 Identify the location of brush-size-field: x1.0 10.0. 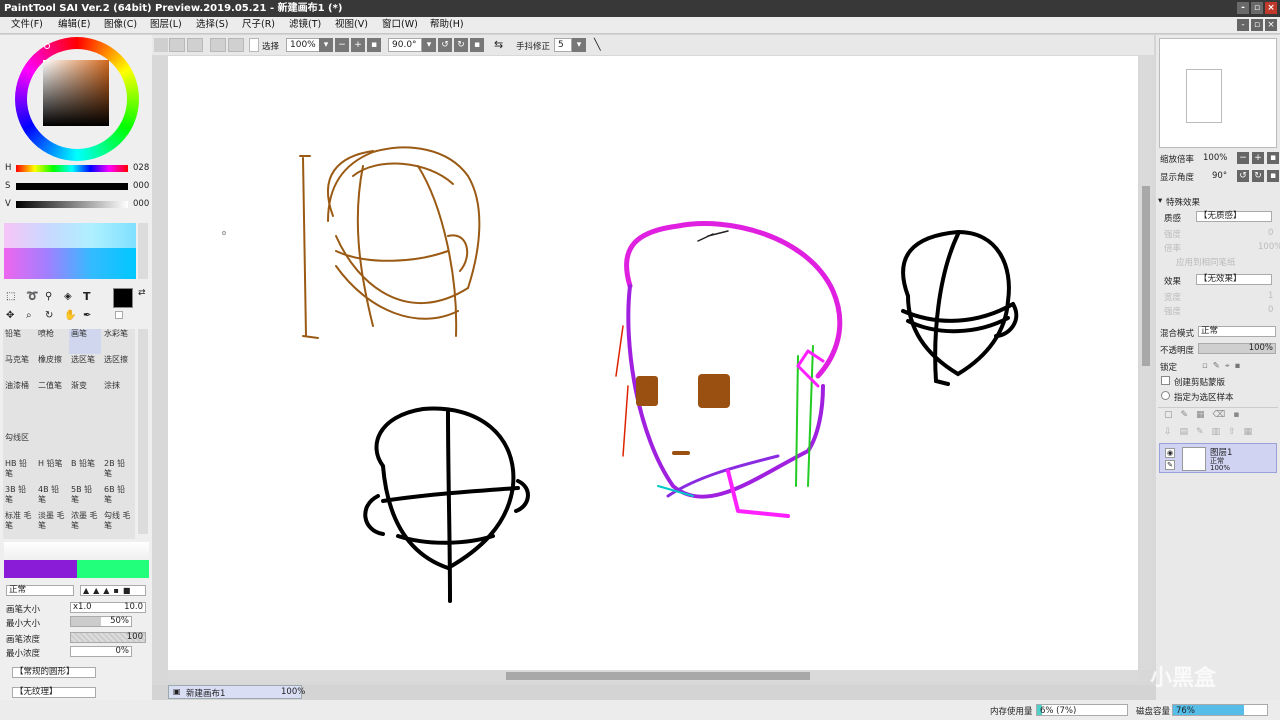
(108, 607).